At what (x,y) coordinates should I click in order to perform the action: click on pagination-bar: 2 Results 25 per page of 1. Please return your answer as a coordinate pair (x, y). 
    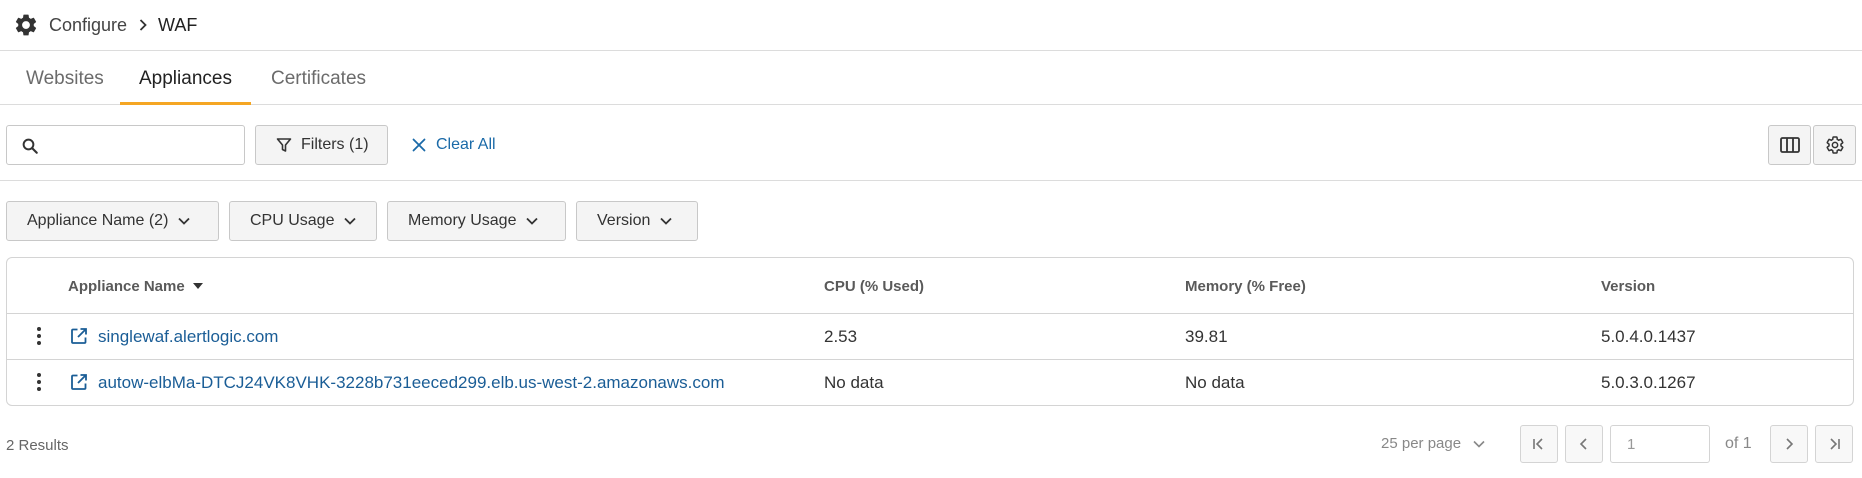
    Looking at the image, I should click on (931, 447).